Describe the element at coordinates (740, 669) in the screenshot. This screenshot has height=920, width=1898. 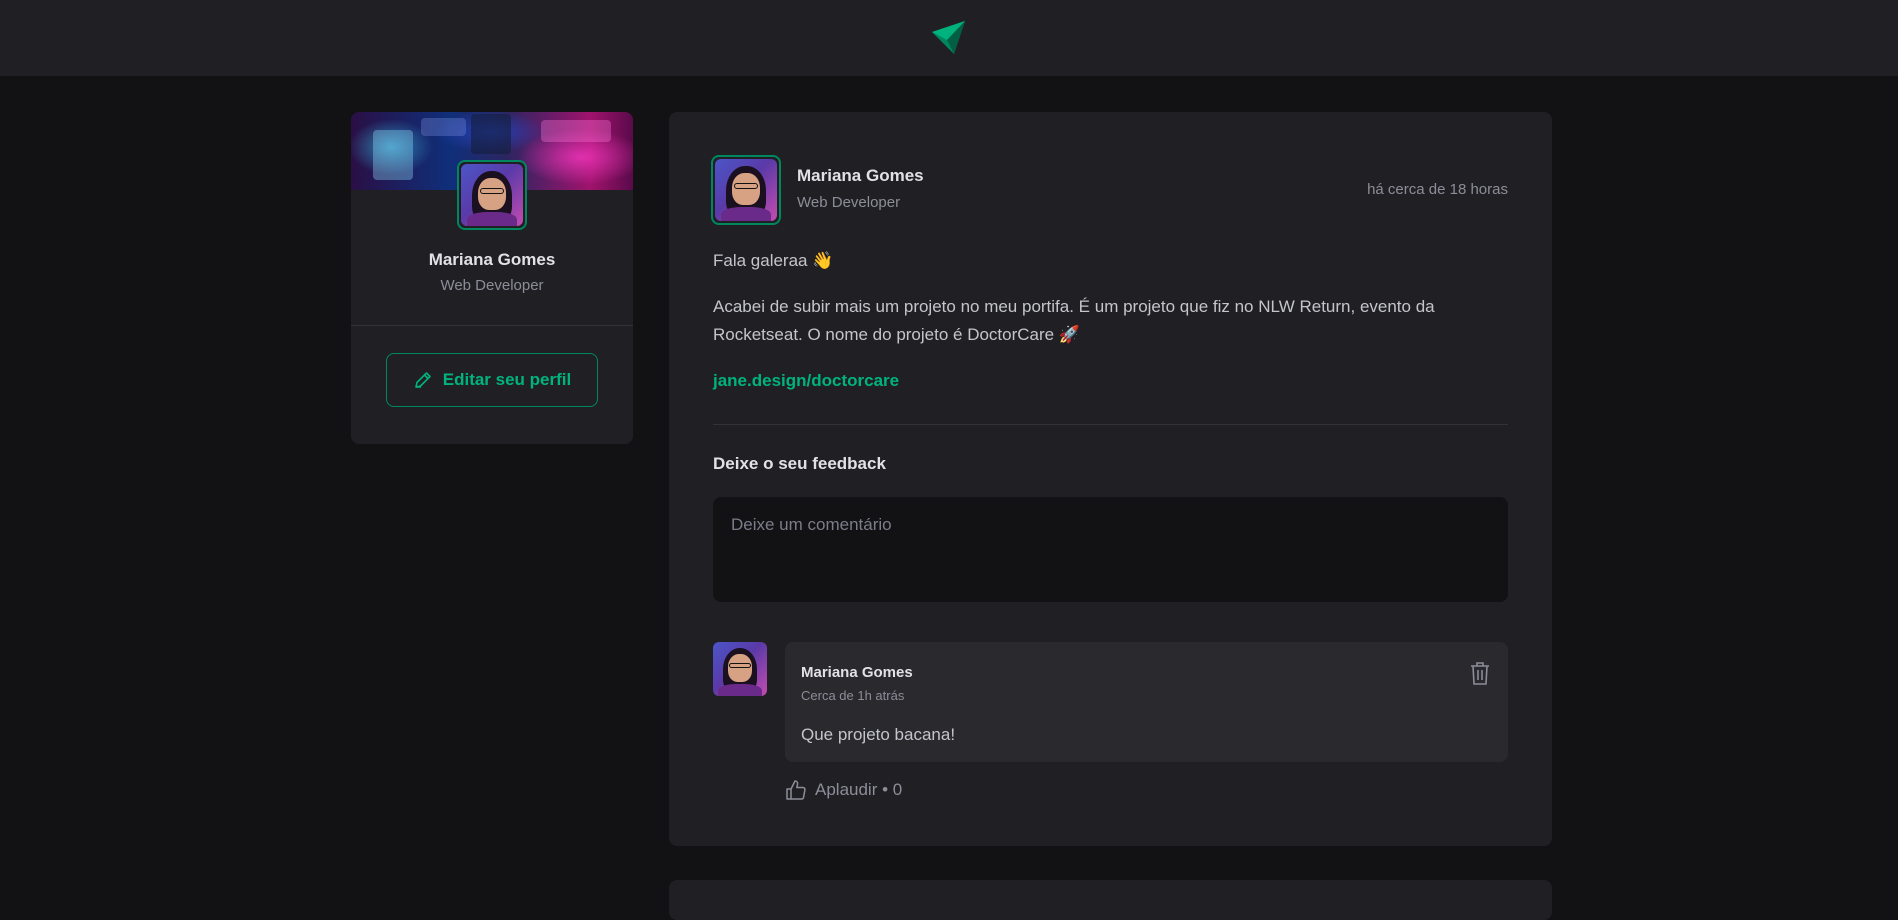
I see `comment-author-avatar` at that location.